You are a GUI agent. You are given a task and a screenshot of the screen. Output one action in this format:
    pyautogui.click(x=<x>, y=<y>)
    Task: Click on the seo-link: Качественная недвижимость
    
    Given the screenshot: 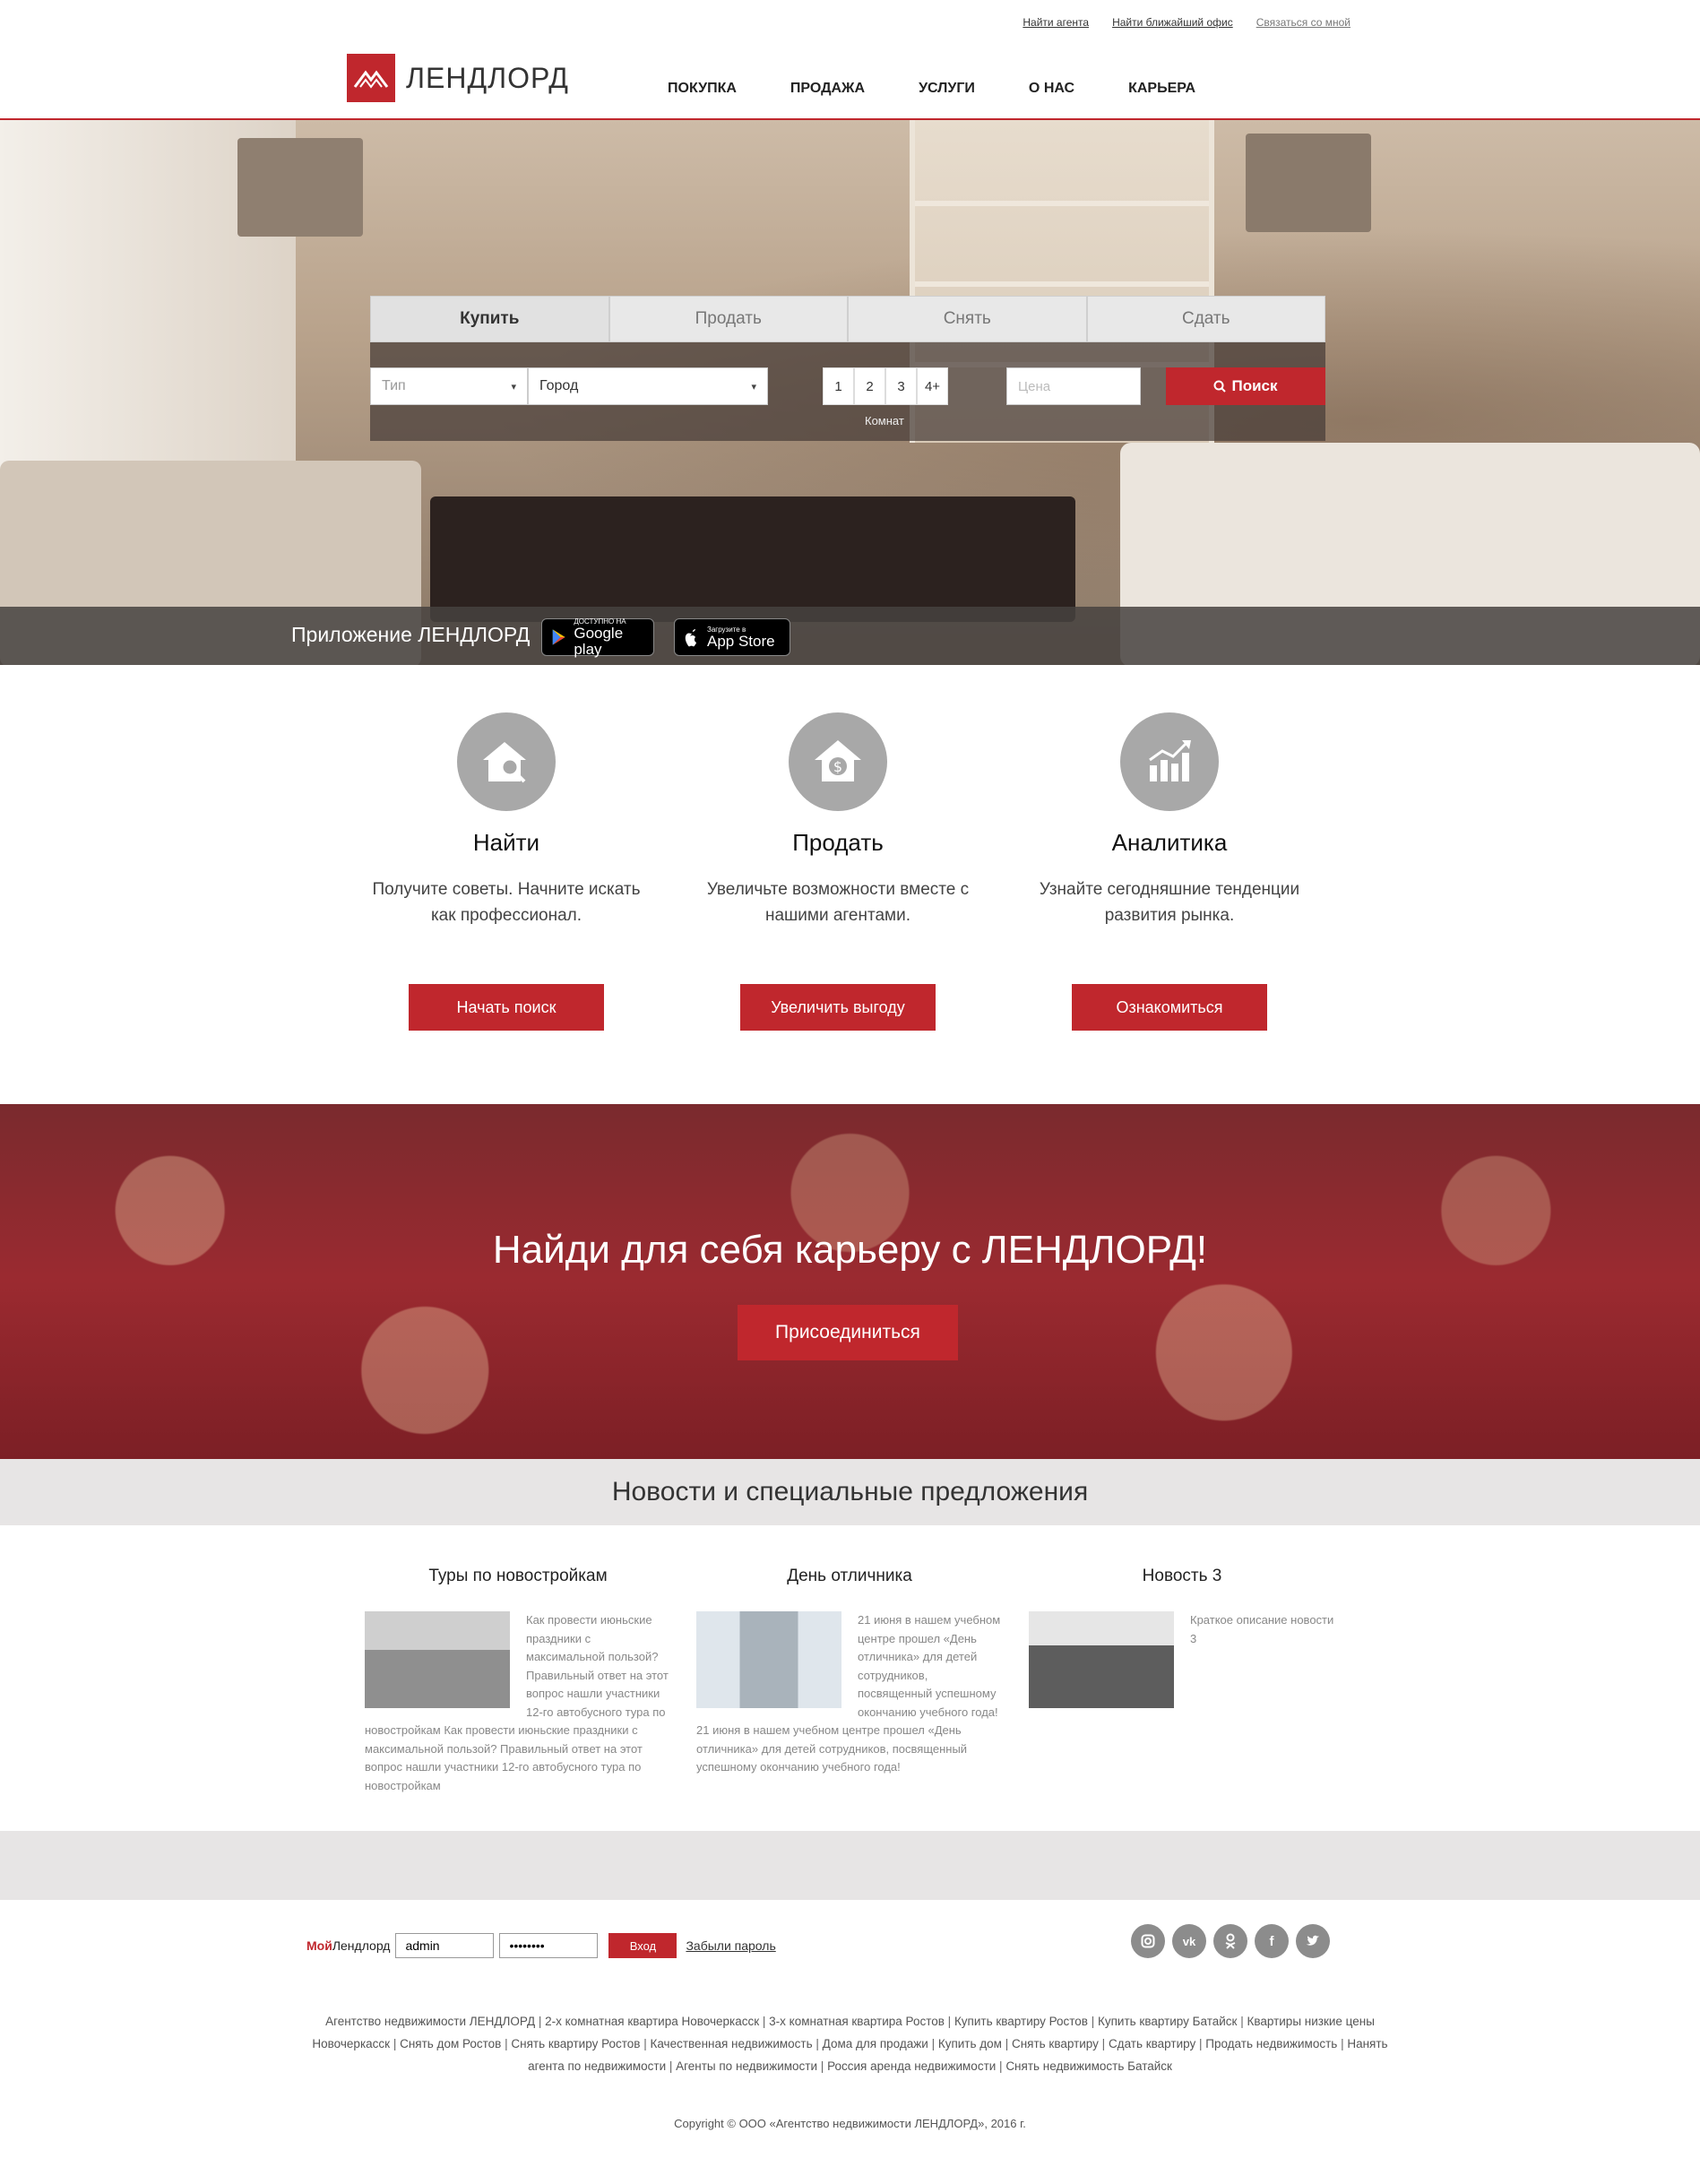 What is the action you would take?
    pyautogui.click(x=731, y=2043)
    